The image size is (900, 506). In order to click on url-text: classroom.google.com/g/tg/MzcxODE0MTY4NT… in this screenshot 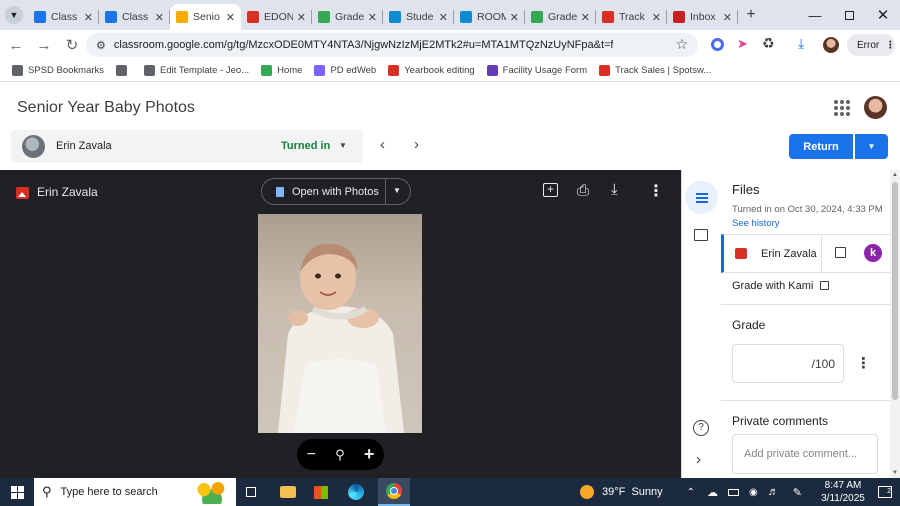, I will do `click(364, 45)`.